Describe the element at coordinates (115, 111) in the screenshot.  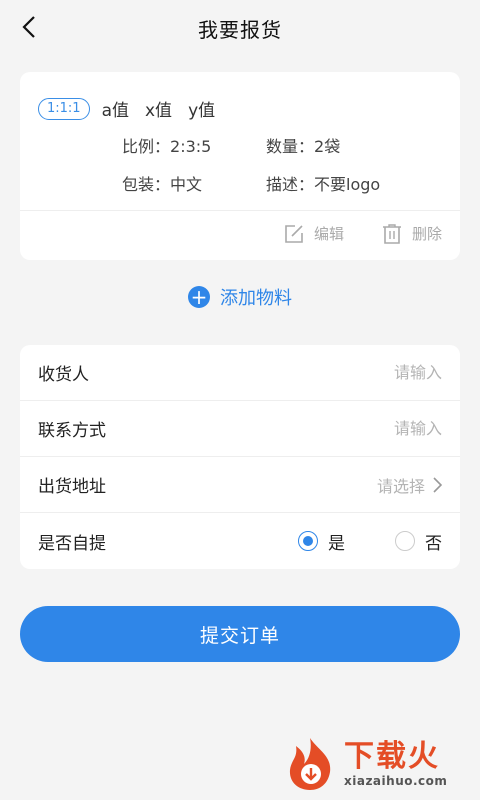
I see `value-a: a值` at that location.